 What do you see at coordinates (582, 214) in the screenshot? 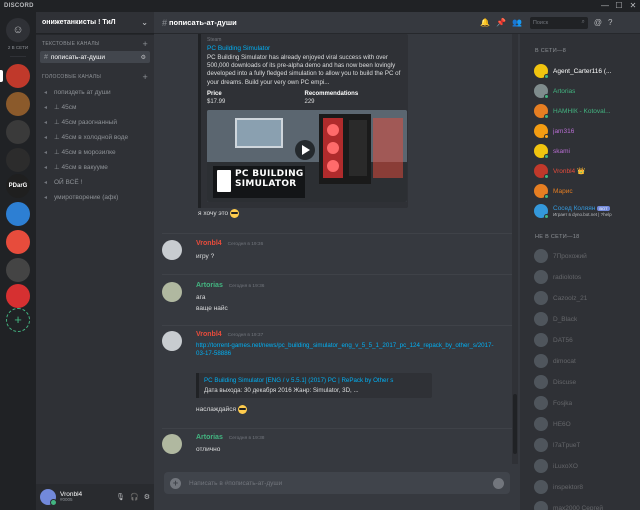
I see `member-activity: Играет в dyno.bot.net | ?help` at bounding box center [582, 214].